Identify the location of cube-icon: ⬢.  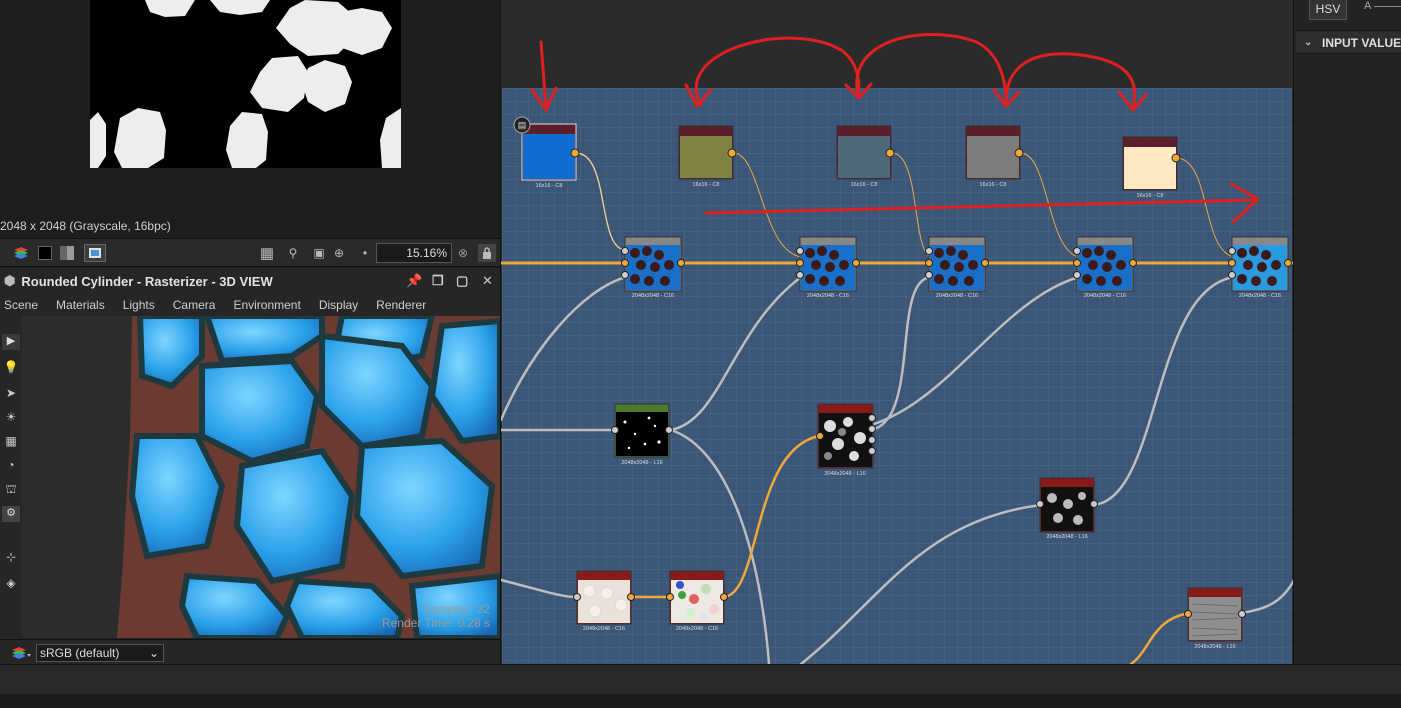
(10, 280).